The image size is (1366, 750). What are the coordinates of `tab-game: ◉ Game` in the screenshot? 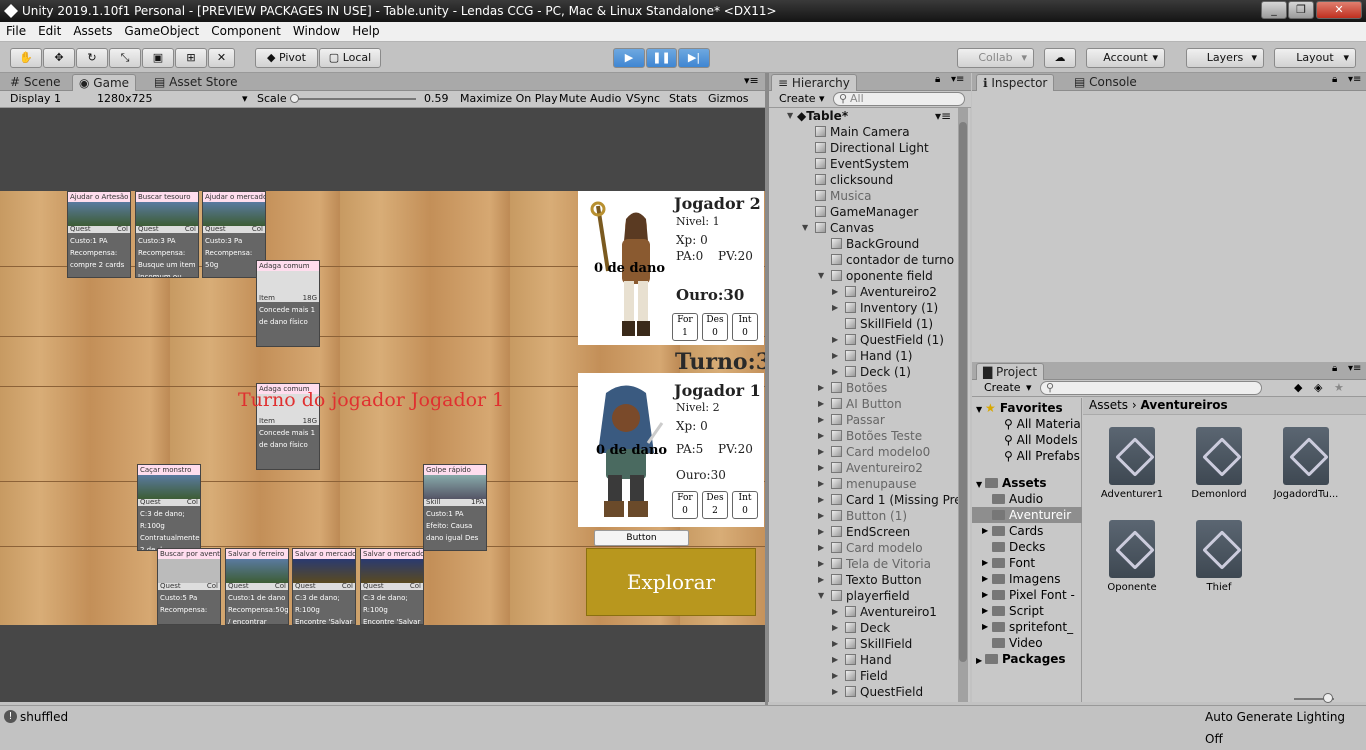 It's located at (104, 82).